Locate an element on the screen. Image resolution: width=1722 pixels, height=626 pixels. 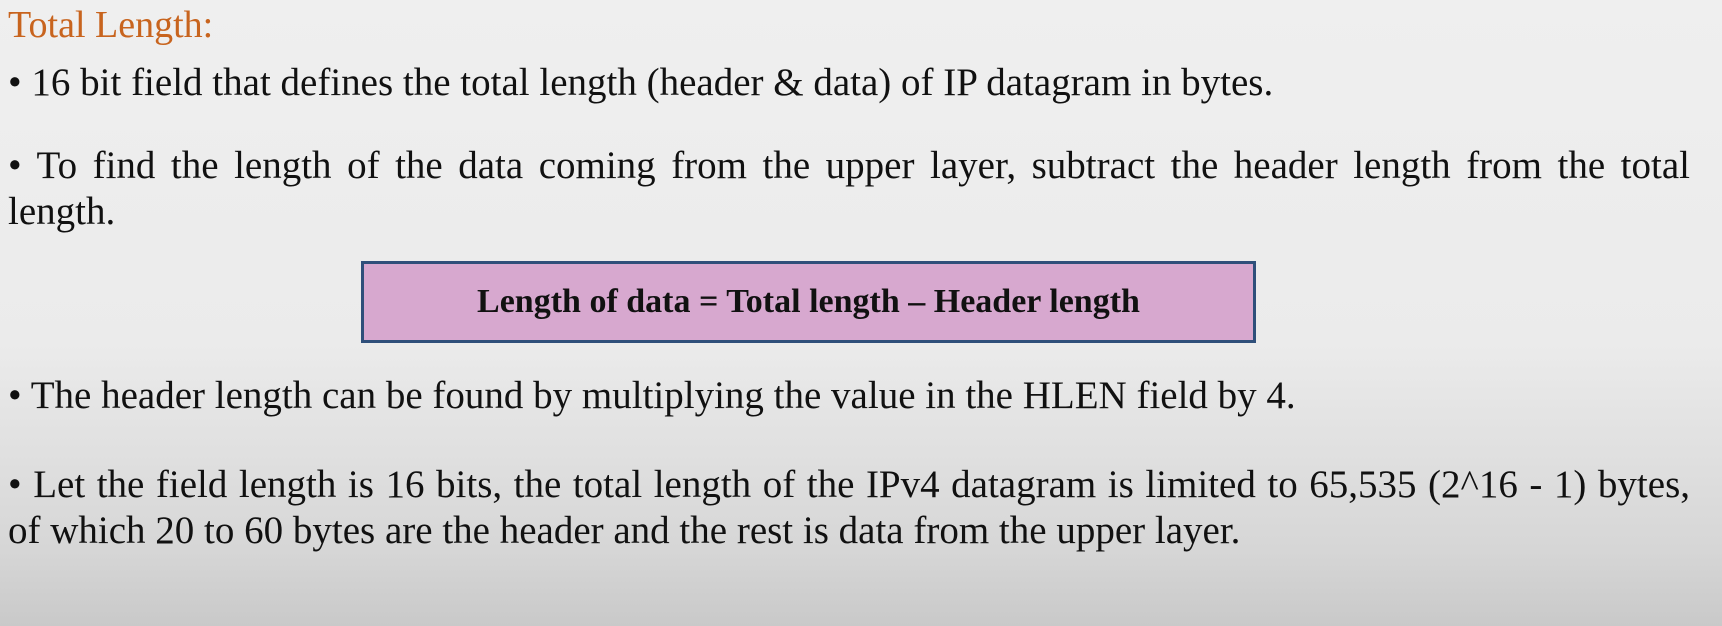
slide-title: Total Length: is located at coordinates (111, 25).